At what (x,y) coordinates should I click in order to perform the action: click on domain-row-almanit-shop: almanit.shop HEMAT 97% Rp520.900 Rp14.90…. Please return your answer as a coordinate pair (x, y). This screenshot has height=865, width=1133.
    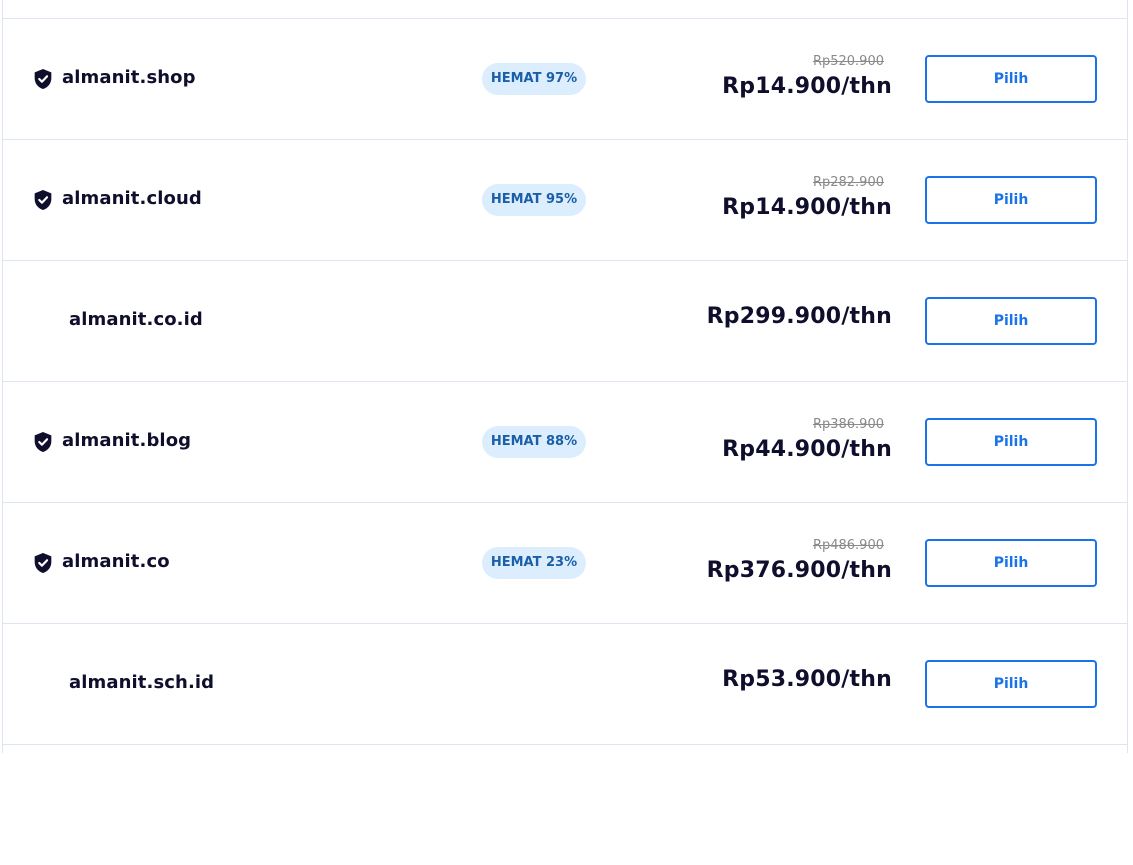
    Looking at the image, I should click on (565, 78).